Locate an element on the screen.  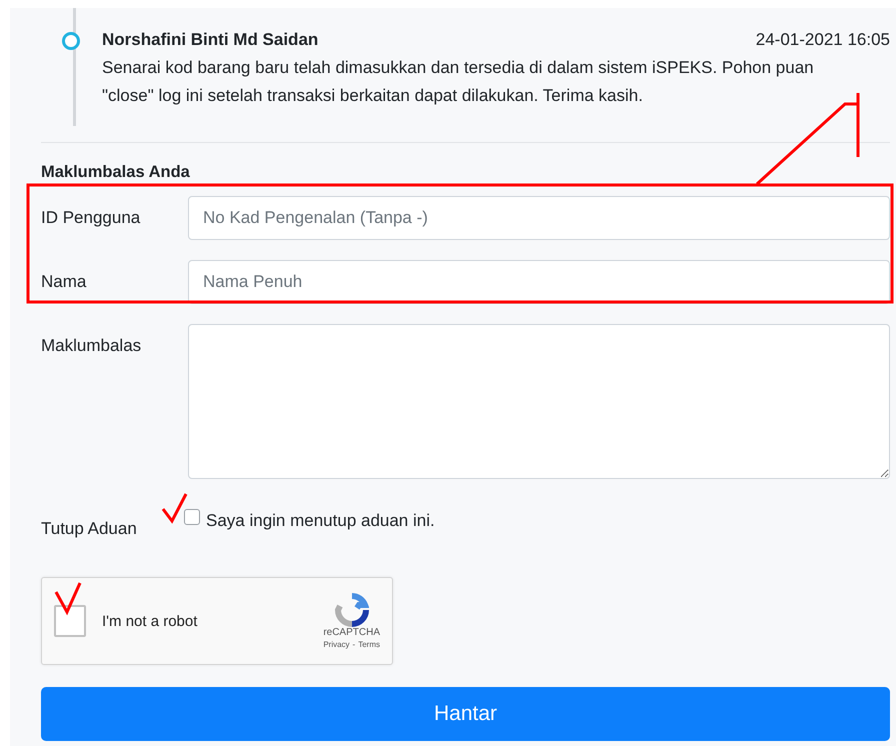
field-label: ID Pengguna is located at coordinates (91, 217).